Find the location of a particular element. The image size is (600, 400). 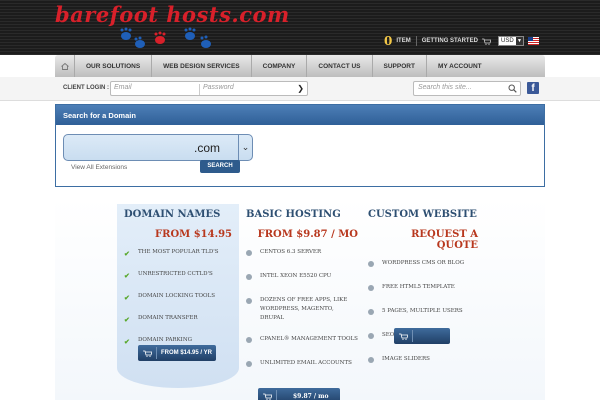

feature-label: CENTOS 6.3 SERVER is located at coordinates (291, 252).